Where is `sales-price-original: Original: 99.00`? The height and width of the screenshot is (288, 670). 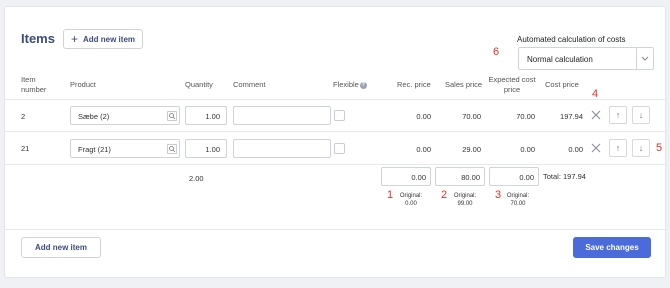 sales-price-original: Original: 99.00 is located at coordinates (465, 200).